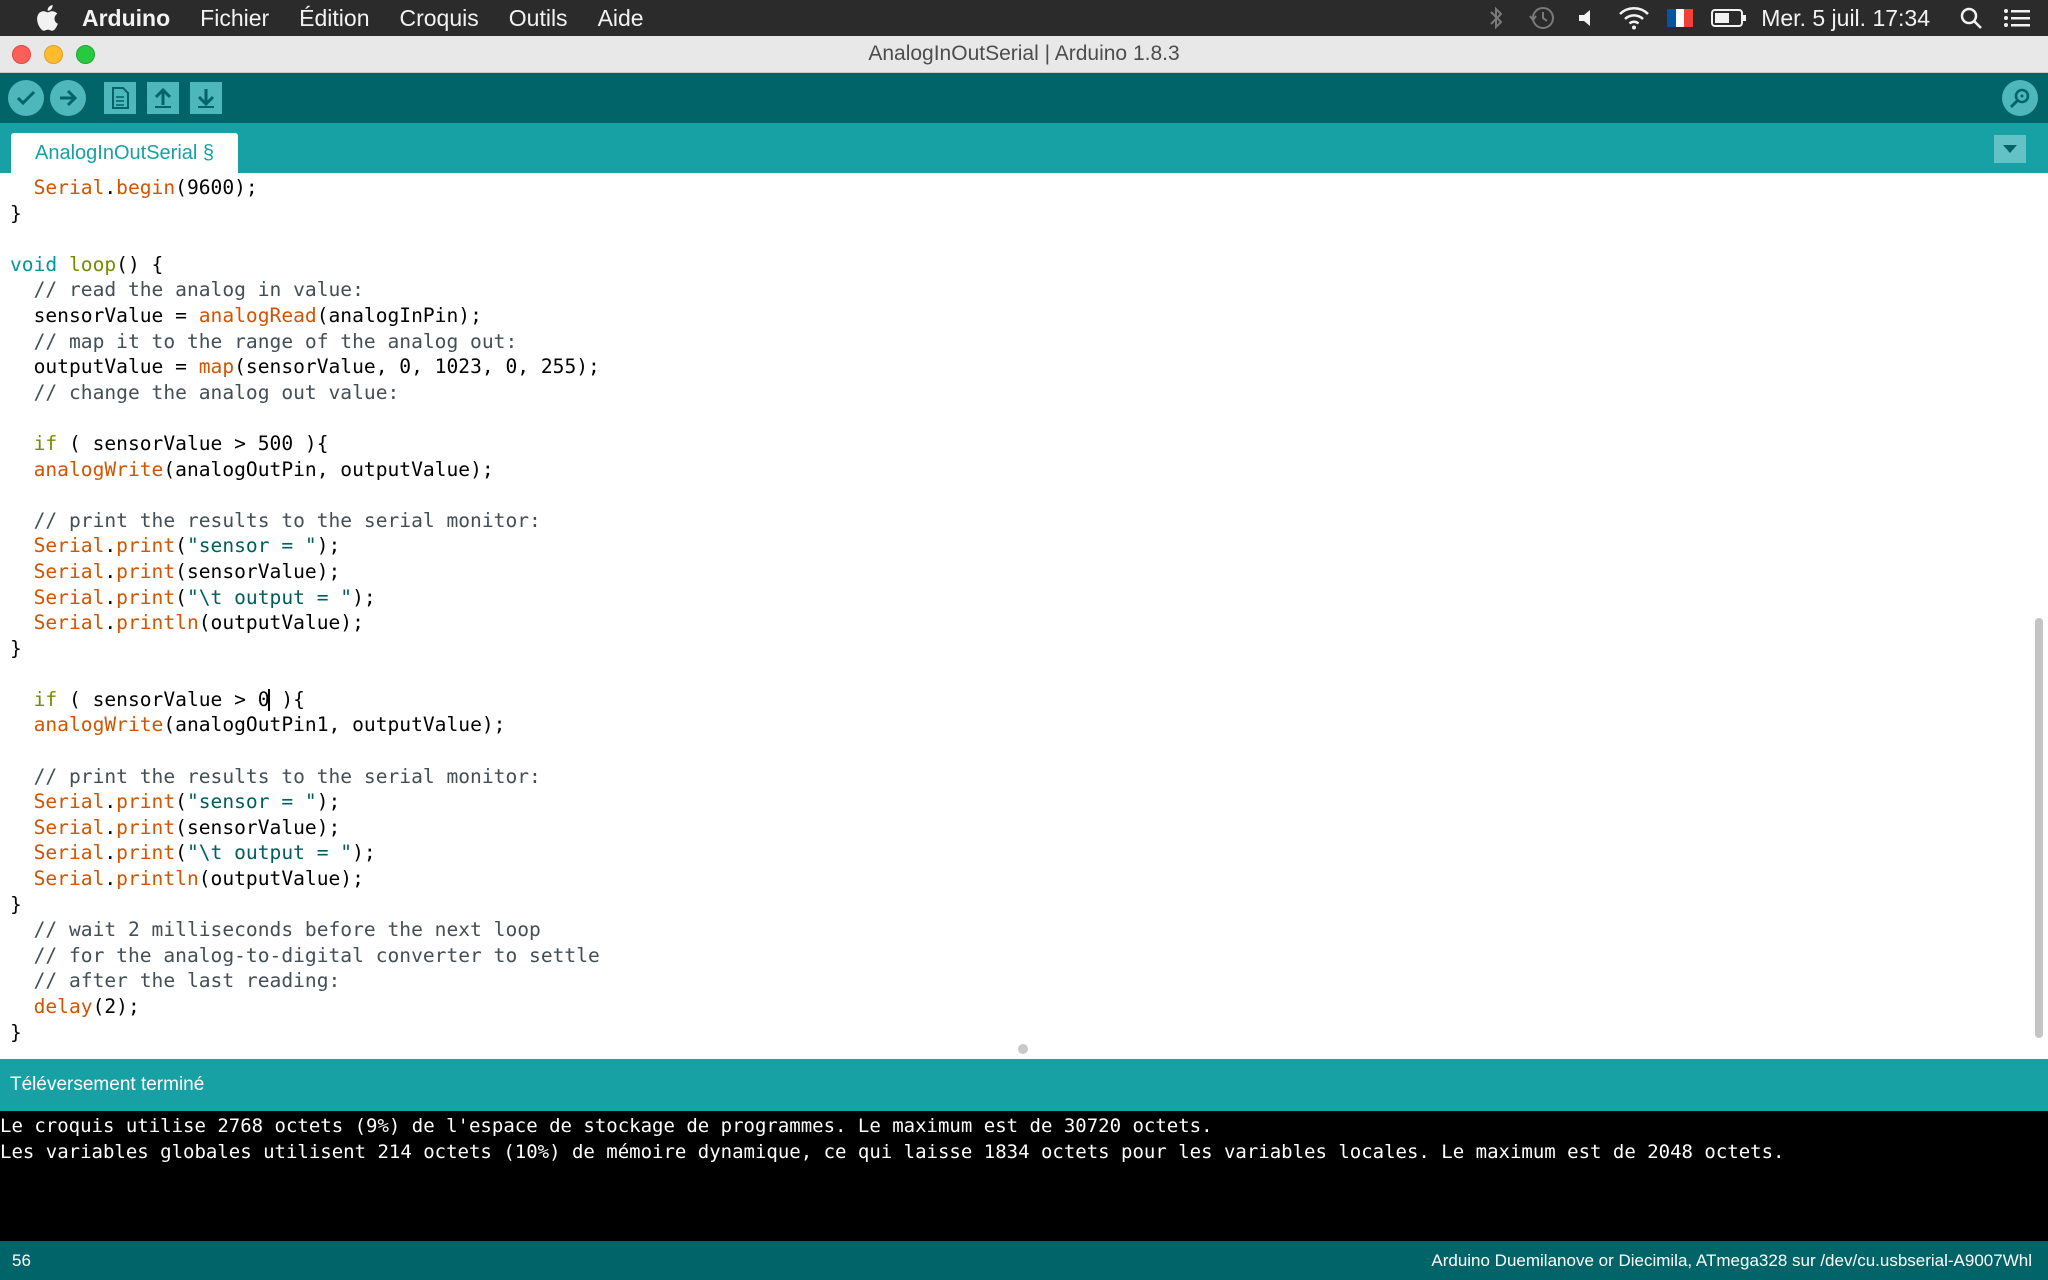  Describe the element at coordinates (85, 54) in the screenshot. I see `window-zoom-button` at that location.